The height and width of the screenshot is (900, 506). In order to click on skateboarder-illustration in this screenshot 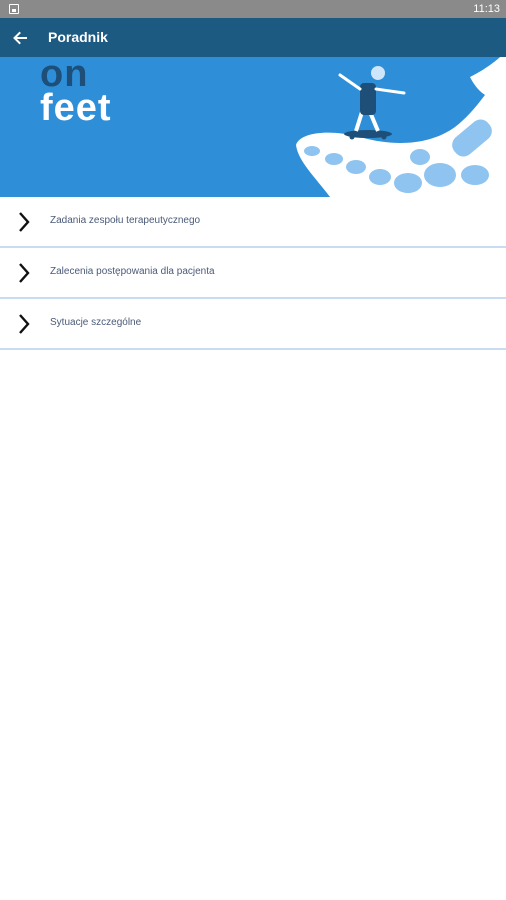, I will do `click(401, 127)`.